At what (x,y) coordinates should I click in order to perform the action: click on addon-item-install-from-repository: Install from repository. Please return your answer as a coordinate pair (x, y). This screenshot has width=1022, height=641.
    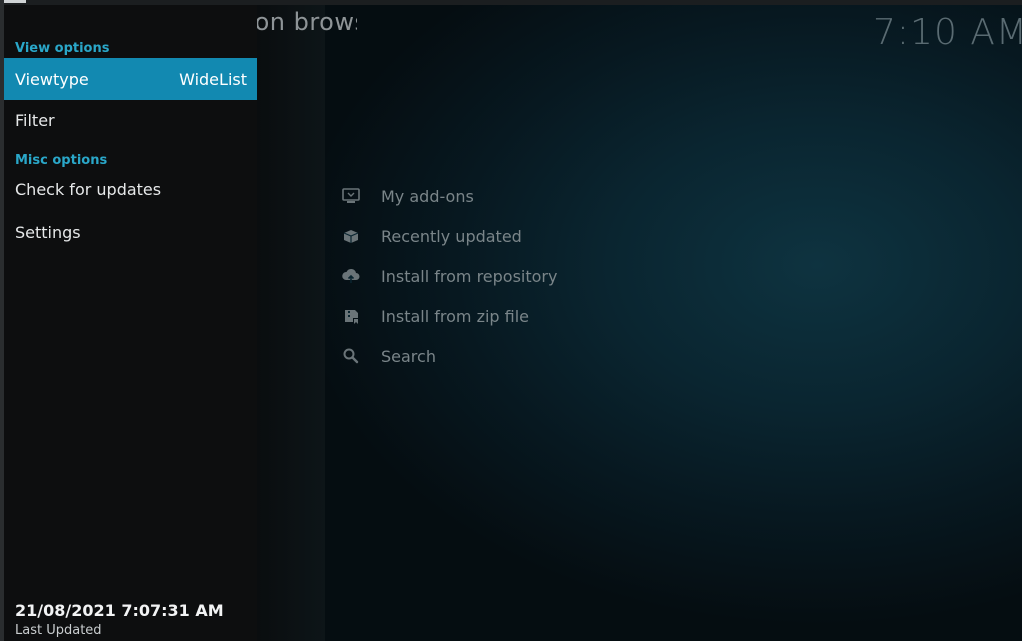
    Looking at the image, I should click on (520, 276).